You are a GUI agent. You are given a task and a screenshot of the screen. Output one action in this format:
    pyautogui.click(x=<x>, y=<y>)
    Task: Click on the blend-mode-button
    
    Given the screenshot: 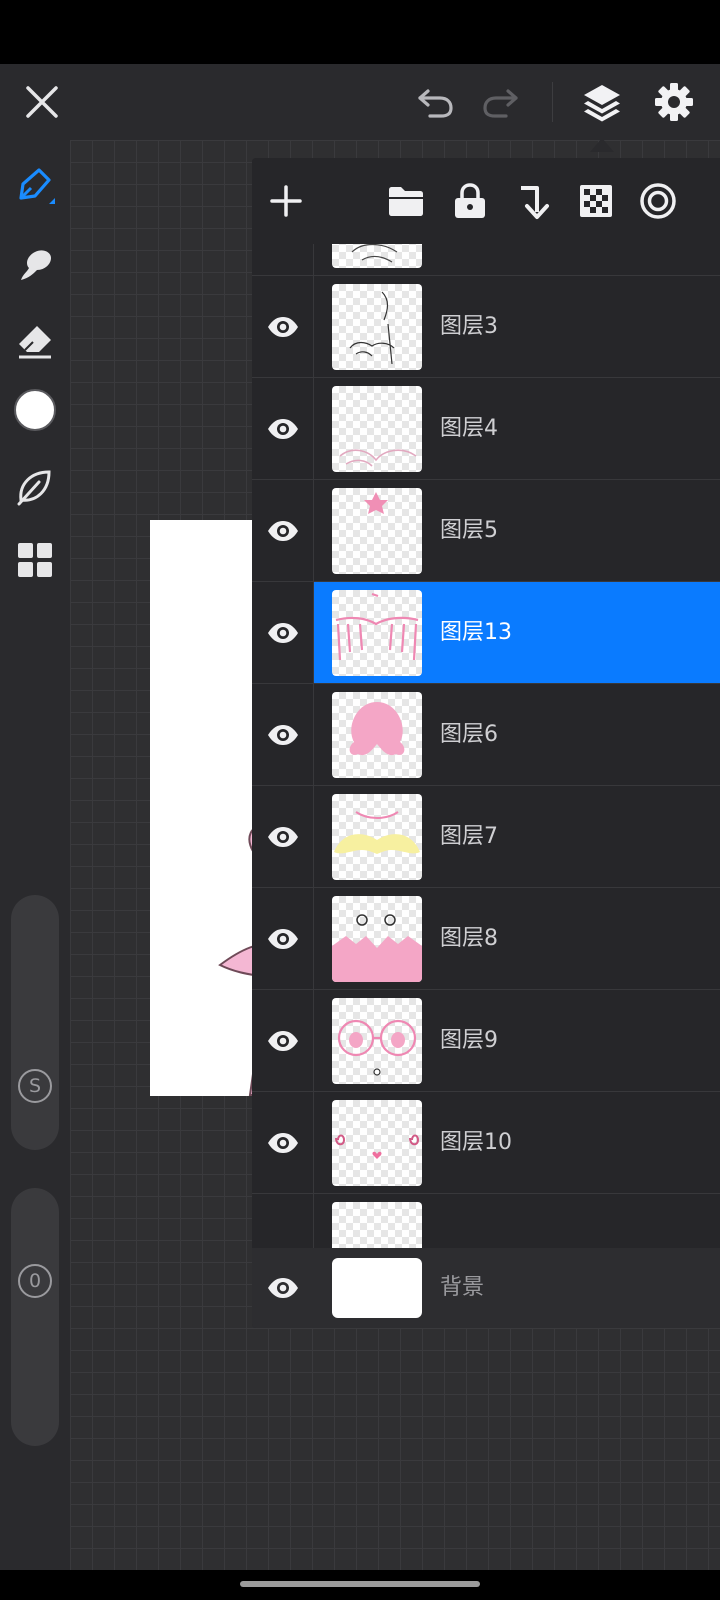 What is the action you would take?
    pyautogui.click(x=658, y=201)
    